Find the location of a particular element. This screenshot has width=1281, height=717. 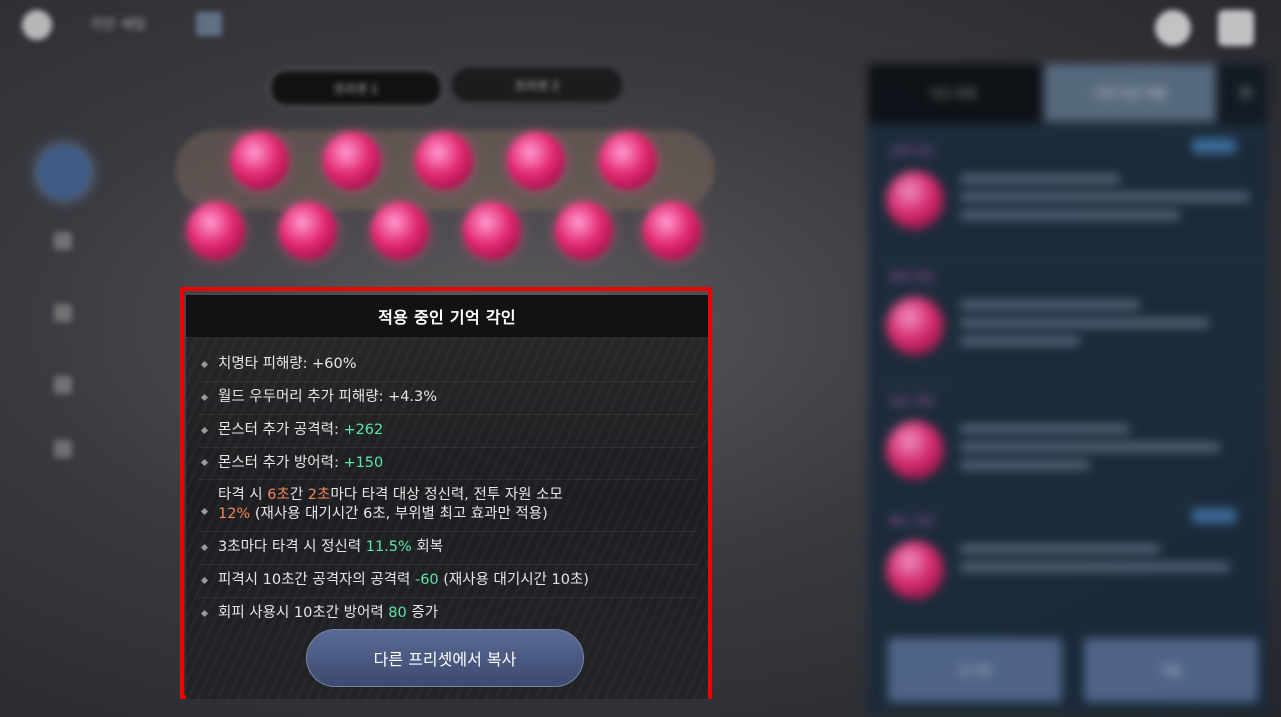

popup-title: 적용 중인 기억 각인 is located at coordinates (447, 317).